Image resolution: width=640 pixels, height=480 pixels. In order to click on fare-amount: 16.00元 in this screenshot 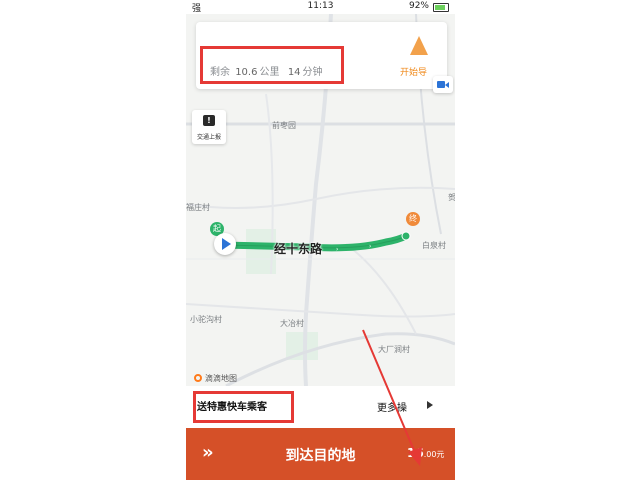, I will do `click(425, 453)`.